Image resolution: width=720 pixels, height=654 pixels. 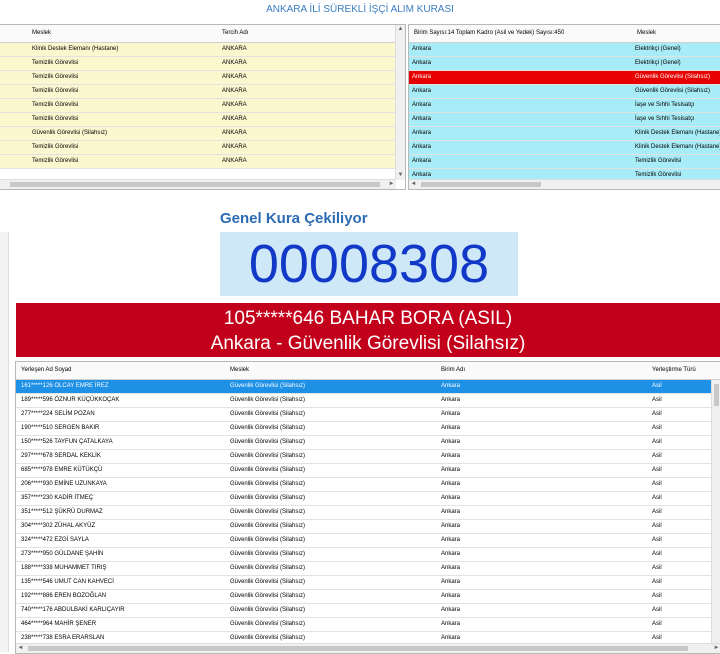 What do you see at coordinates (360, 9) in the screenshot?
I see `window-title: ANKARA İLİ SÜREKLİ İŞÇİ ALIM KURASI` at bounding box center [360, 9].